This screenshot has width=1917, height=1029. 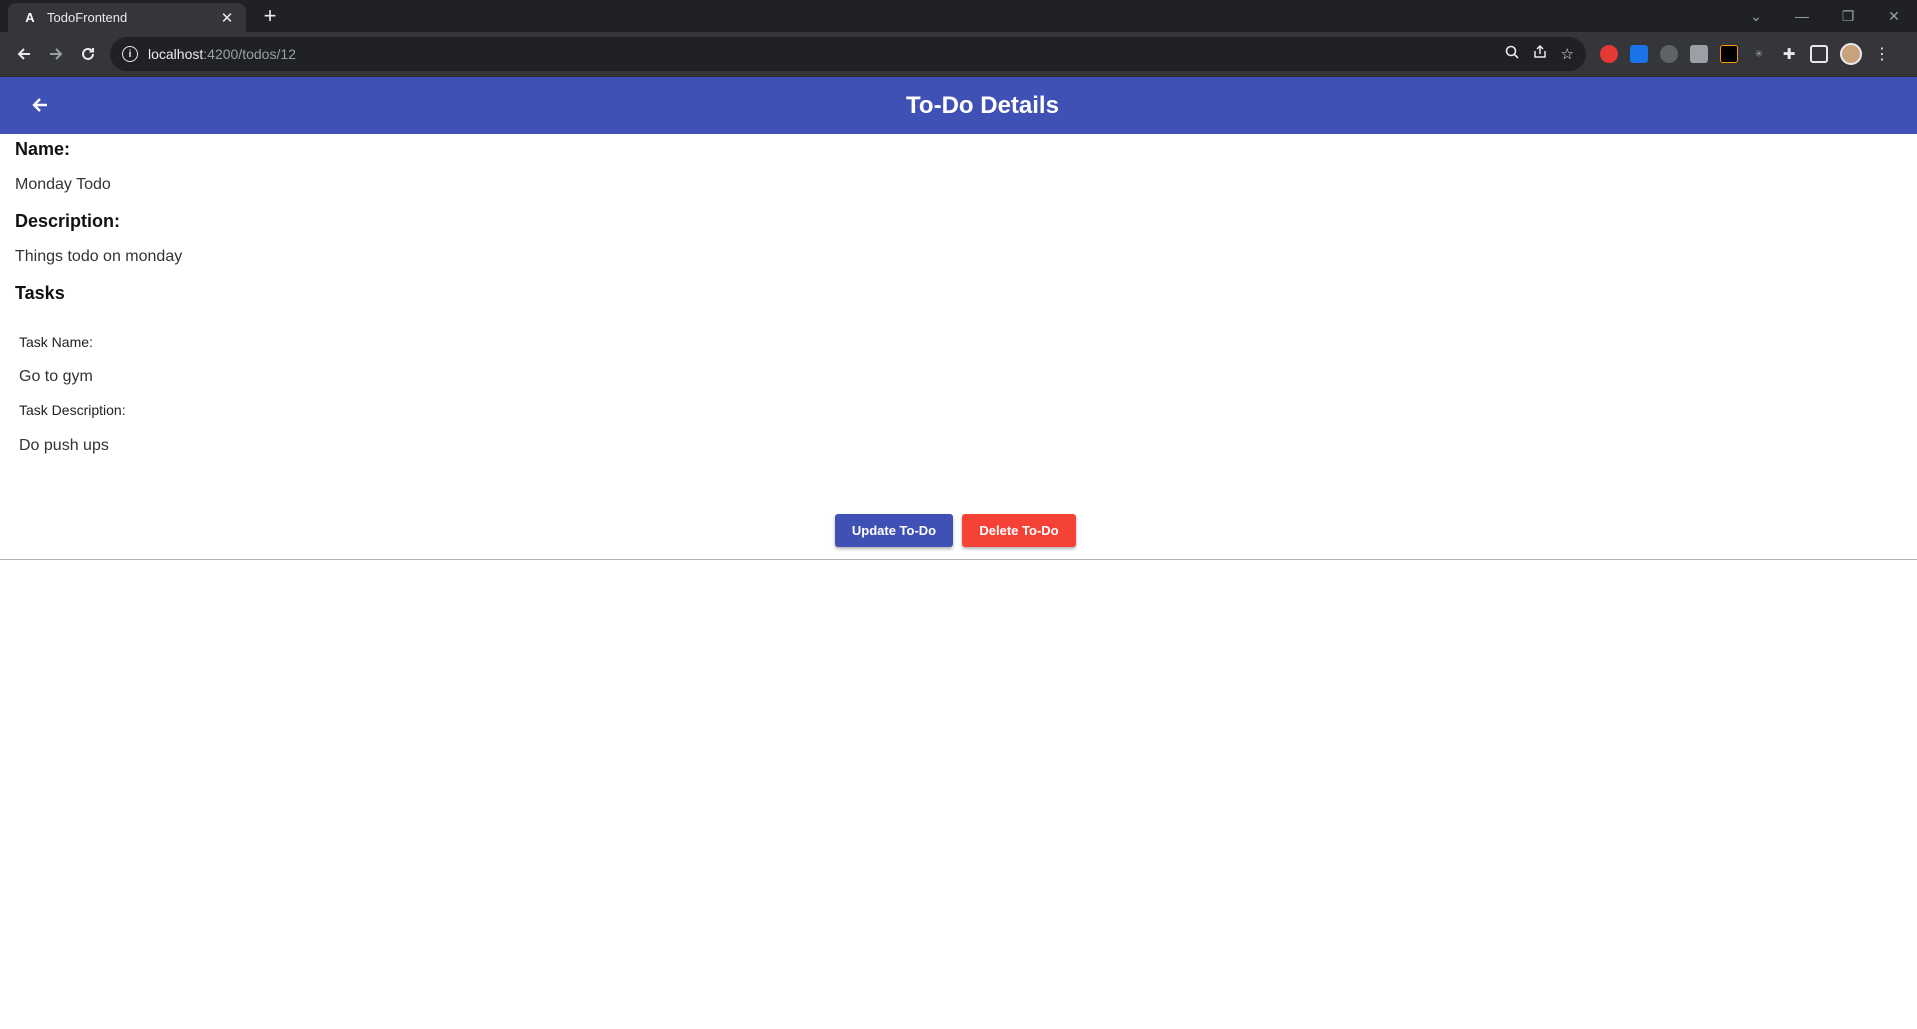 What do you see at coordinates (1669, 54) in the screenshot?
I see `extension-gray-icon` at bounding box center [1669, 54].